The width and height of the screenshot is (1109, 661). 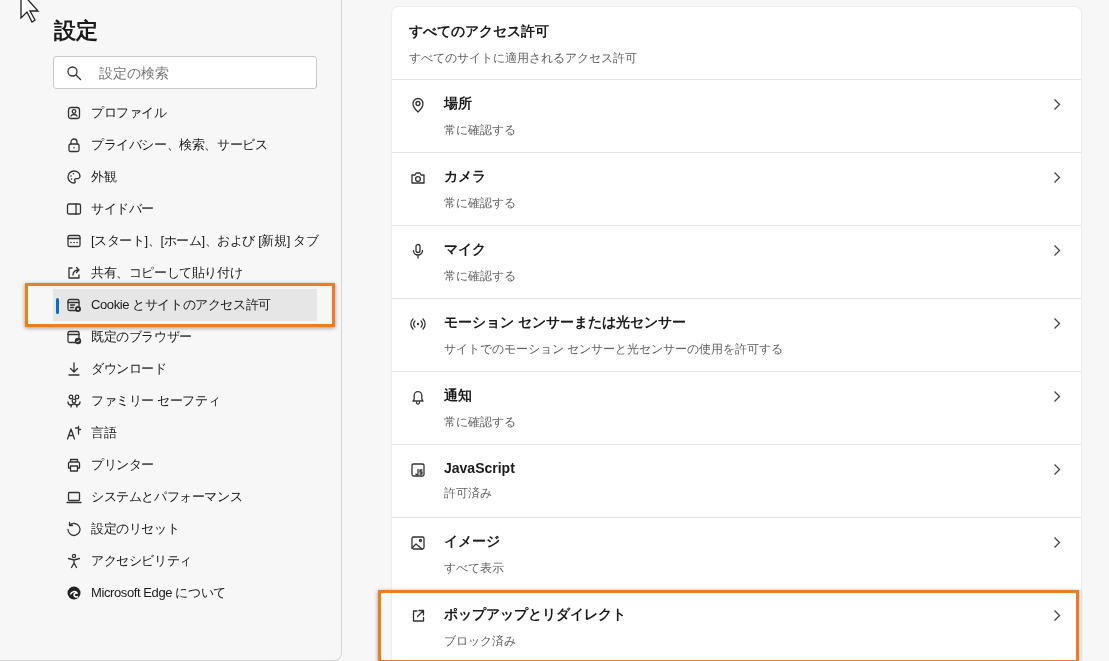 I want to click on sidebar-item: 外観, so click(x=185, y=177).